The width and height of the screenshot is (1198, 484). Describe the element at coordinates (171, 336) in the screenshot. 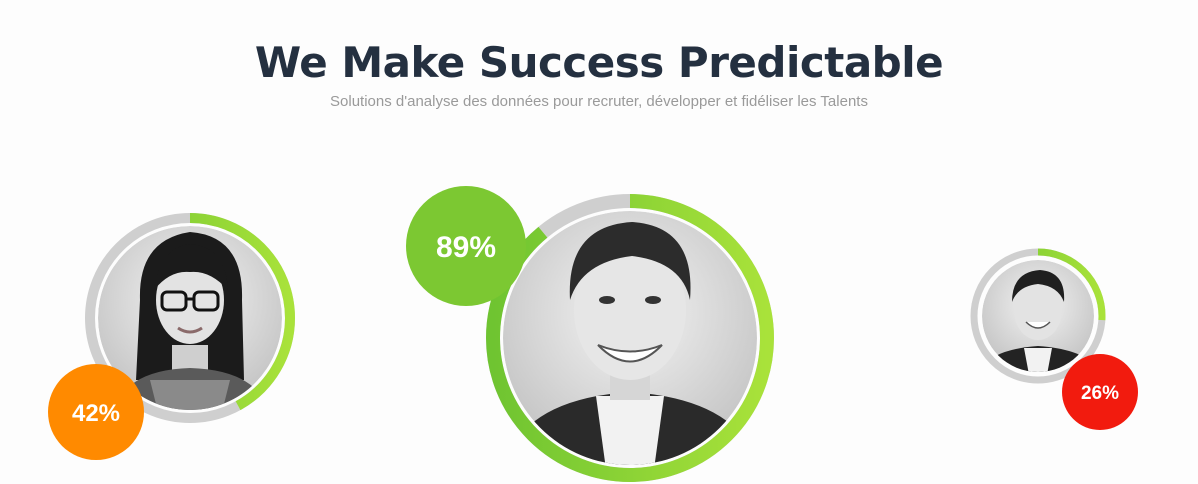

I see `profile-card-left: 42%` at that location.